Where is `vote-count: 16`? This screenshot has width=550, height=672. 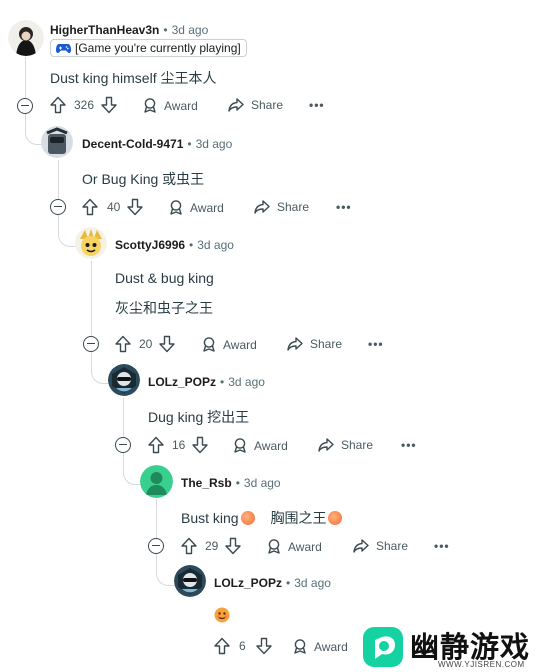 vote-count: 16 is located at coordinates (179, 445).